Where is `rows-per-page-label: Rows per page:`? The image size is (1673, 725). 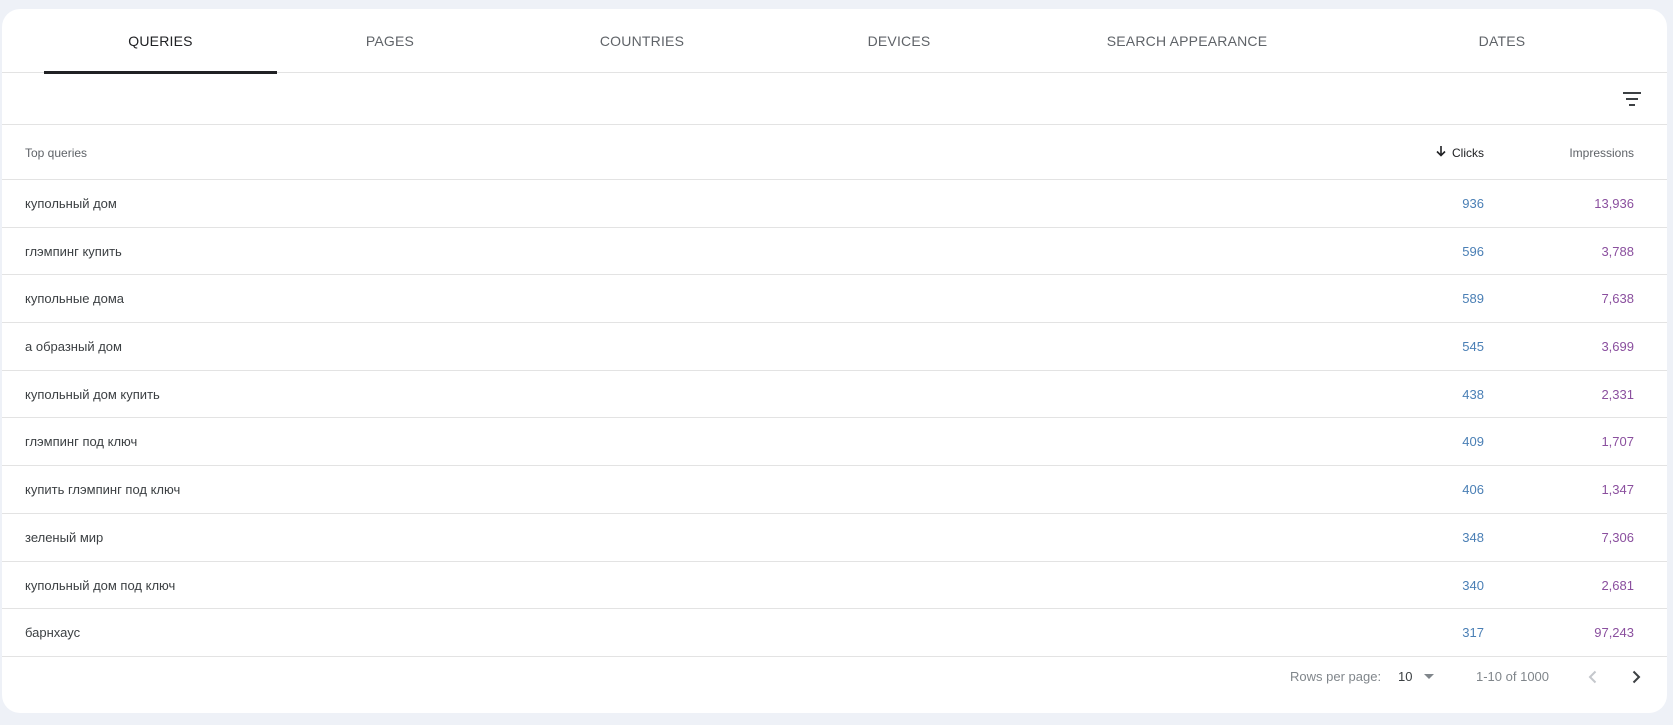 rows-per-page-label: Rows per page: is located at coordinates (1336, 676).